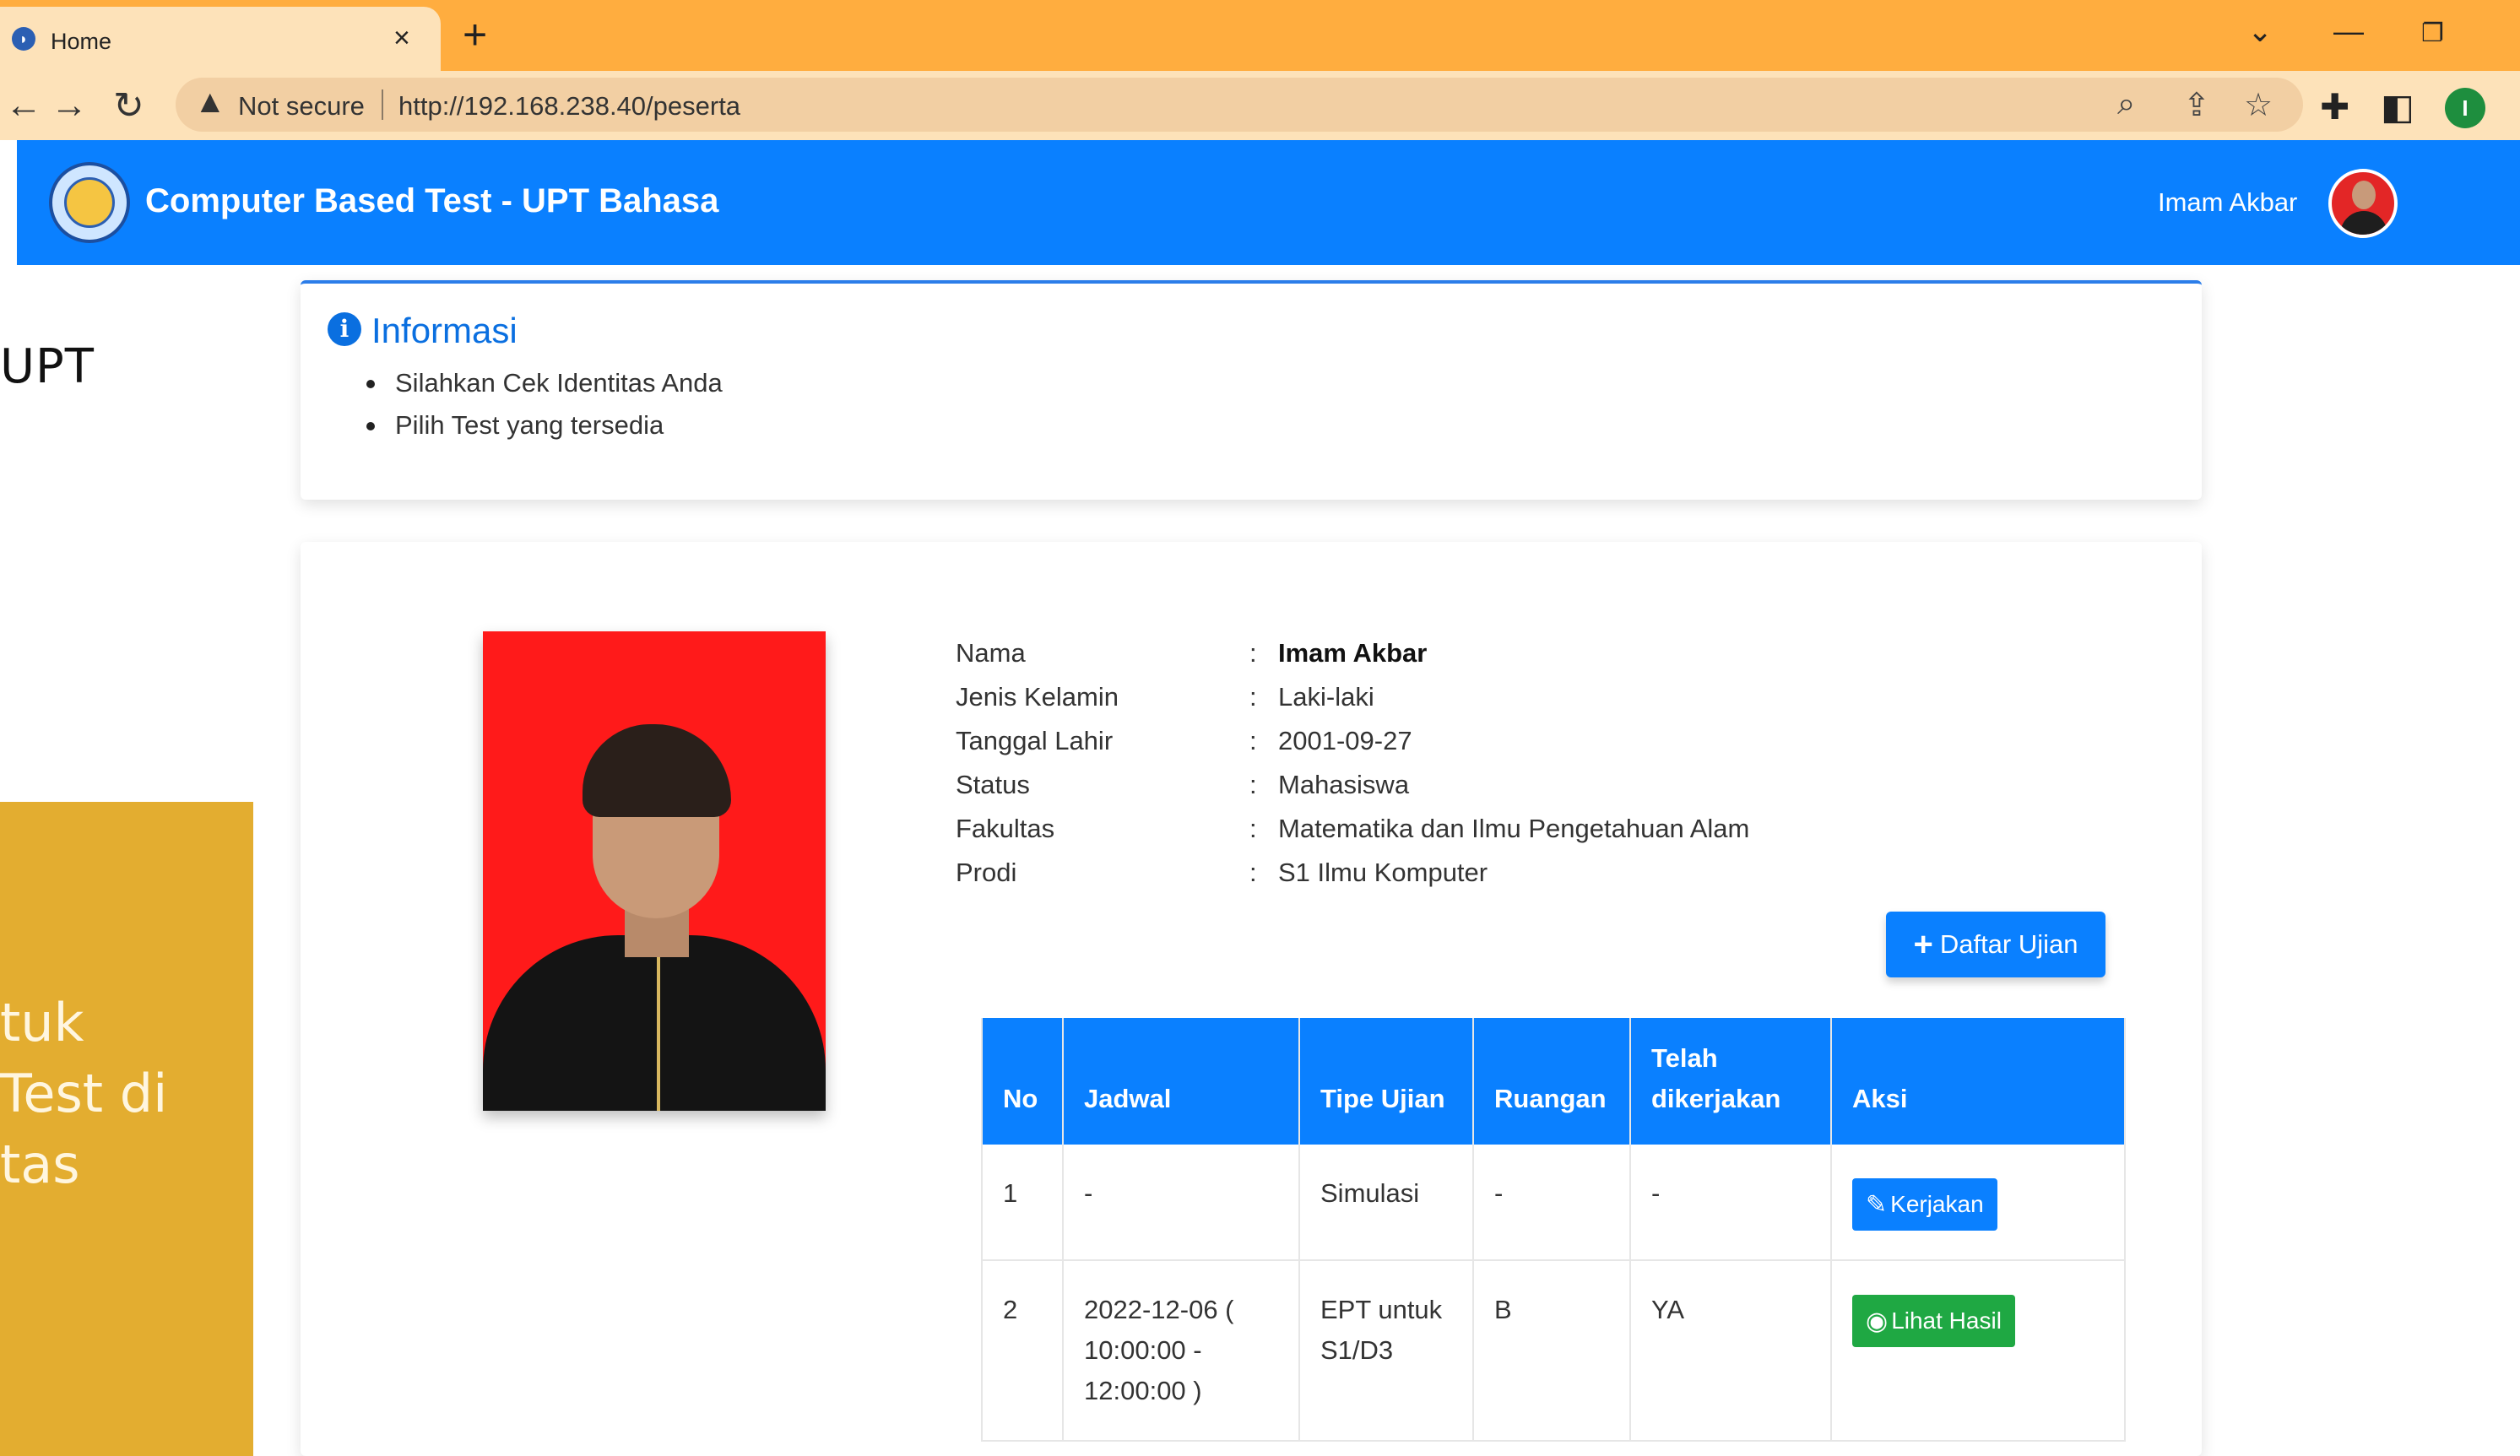 The width and height of the screenshot is (2520, 1456). I want to click on field-value-status: Mahasiswa, so click(1344, 784).